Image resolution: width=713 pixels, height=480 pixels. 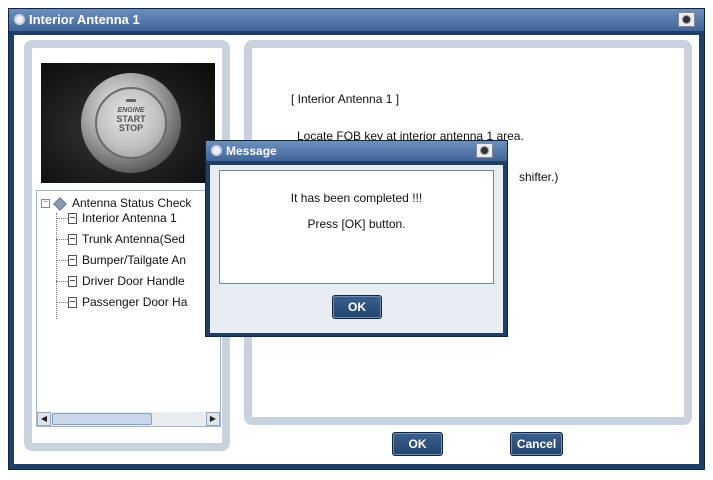 What do you see at coordinates (102, 419) in the screenshot?
I see `scrollbar-thumb` at bounding box center [102, 419].